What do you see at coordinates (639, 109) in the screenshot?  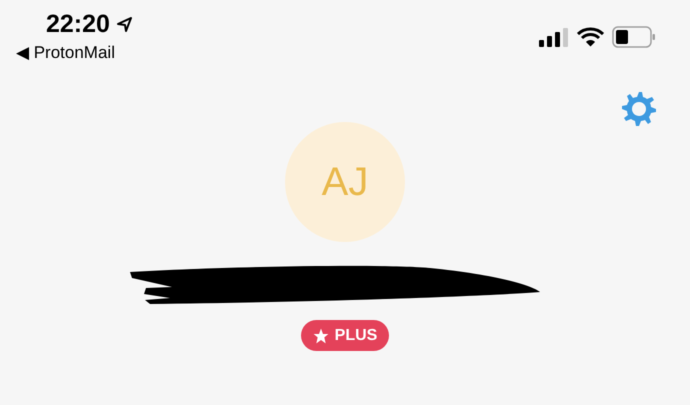 I see `settings-icon` at bounding box center [639, 109].